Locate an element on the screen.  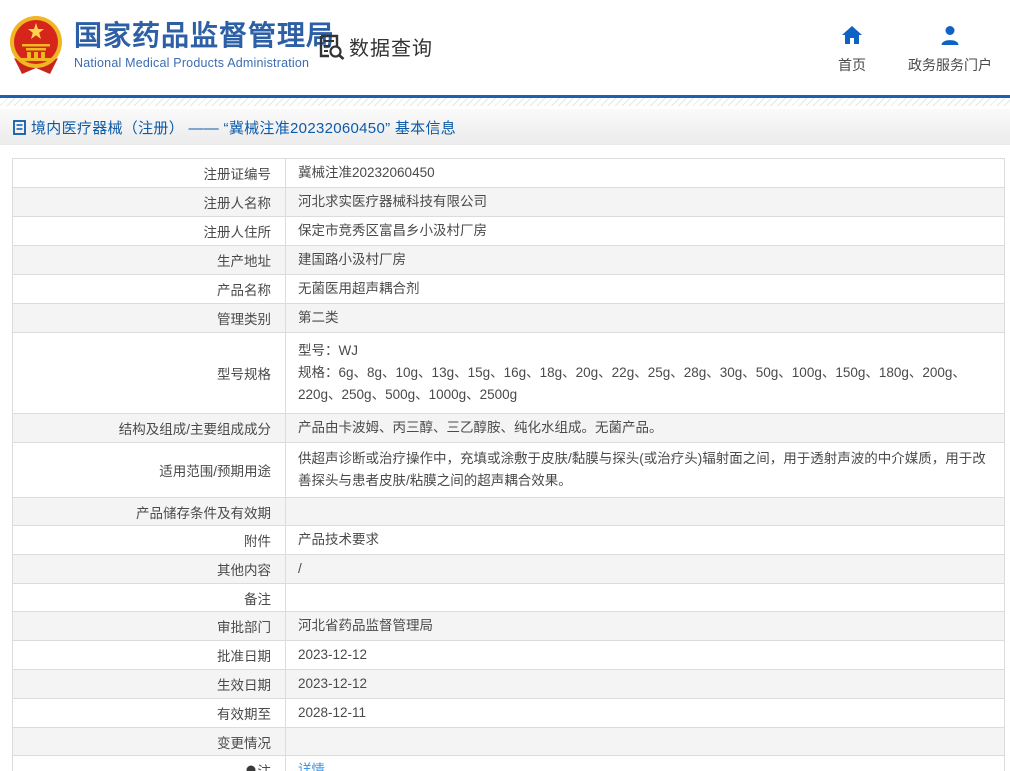
table-row: 生产地址 建国路小汲村厂房 is located at coordinates (508, 260).